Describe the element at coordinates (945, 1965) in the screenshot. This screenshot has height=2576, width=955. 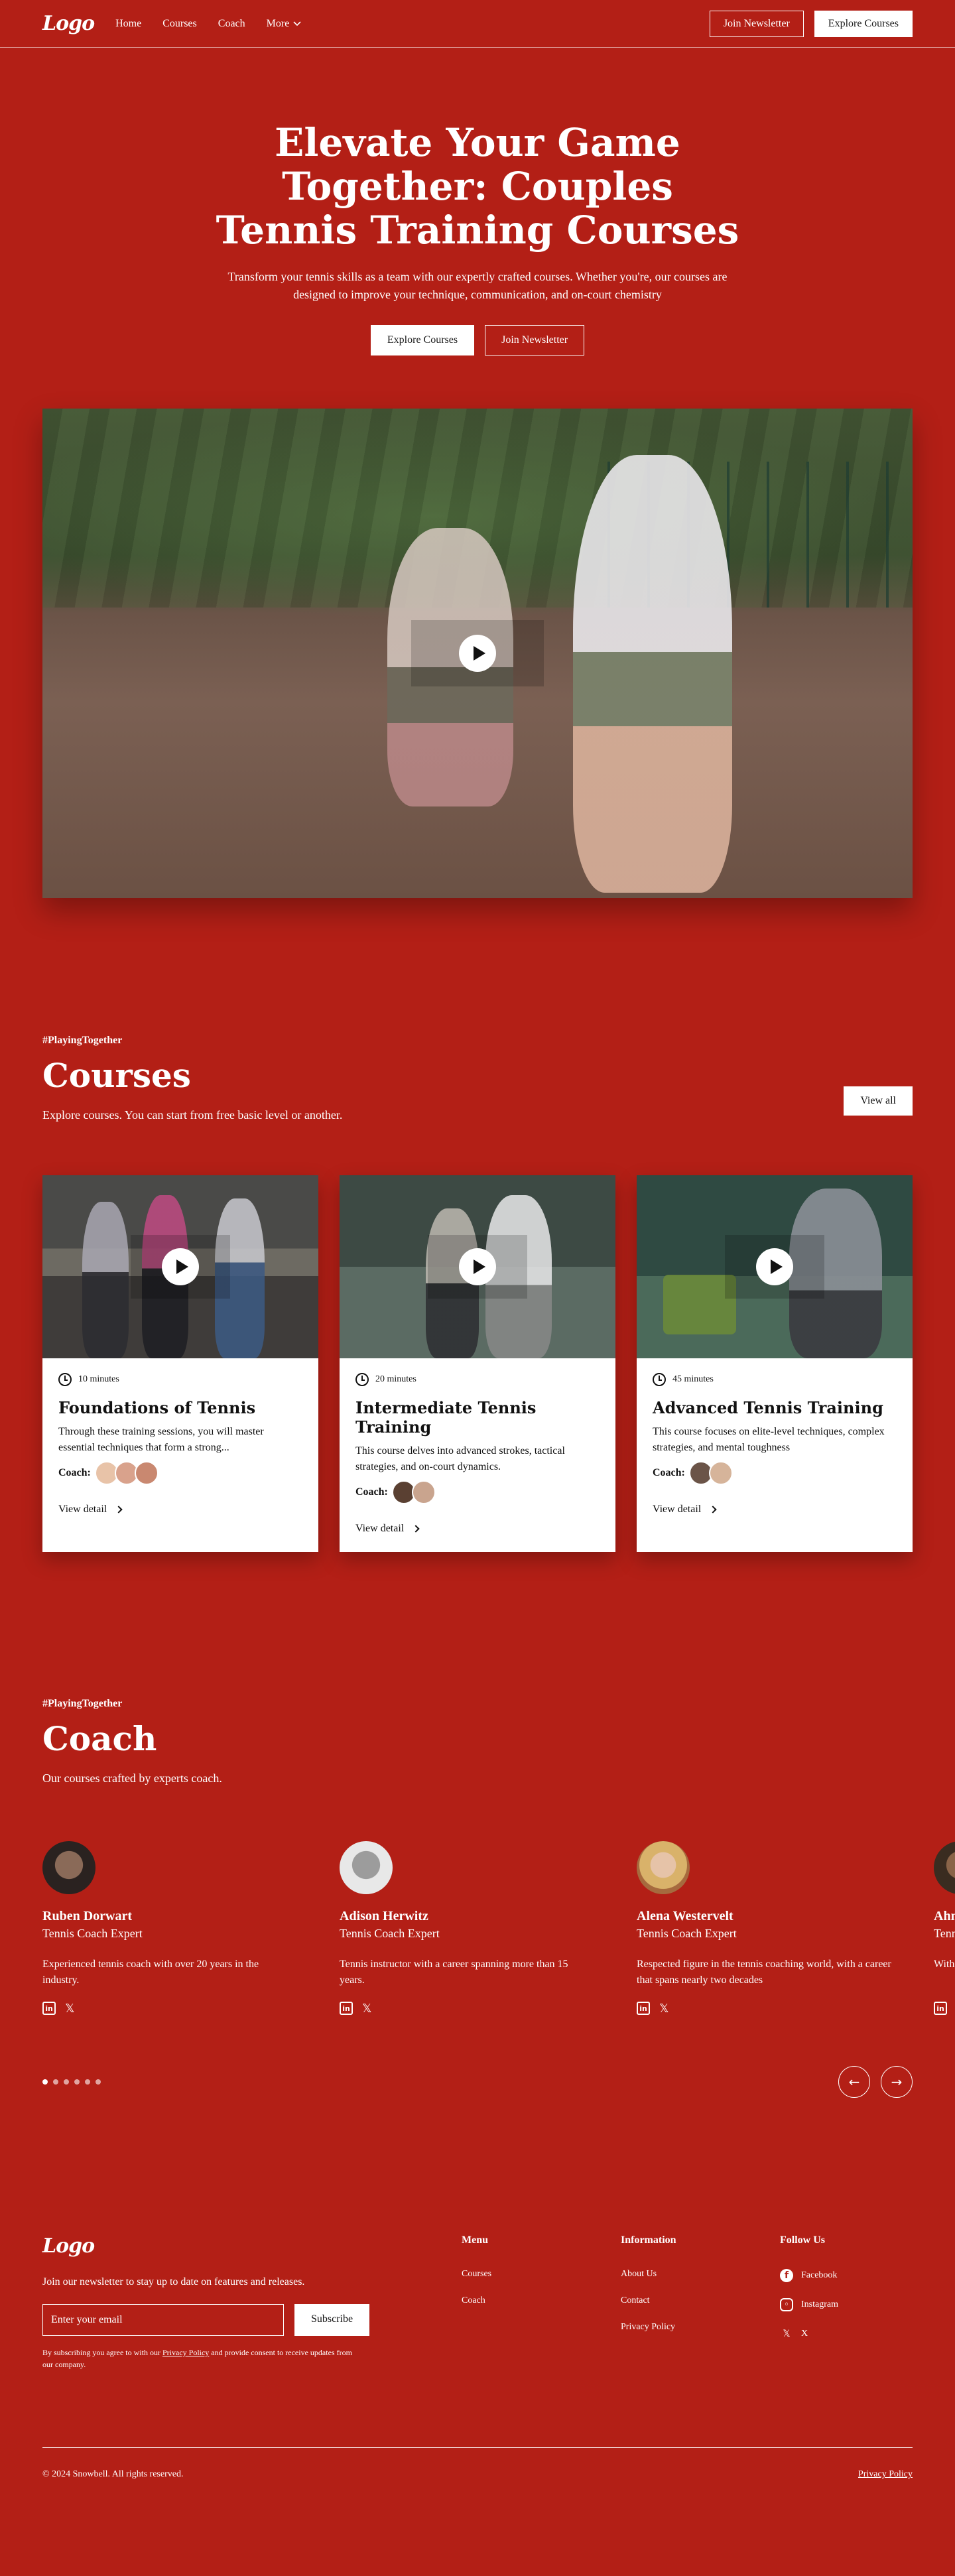
I see `coach-bio: With a wealth of training knowledge` at that location.